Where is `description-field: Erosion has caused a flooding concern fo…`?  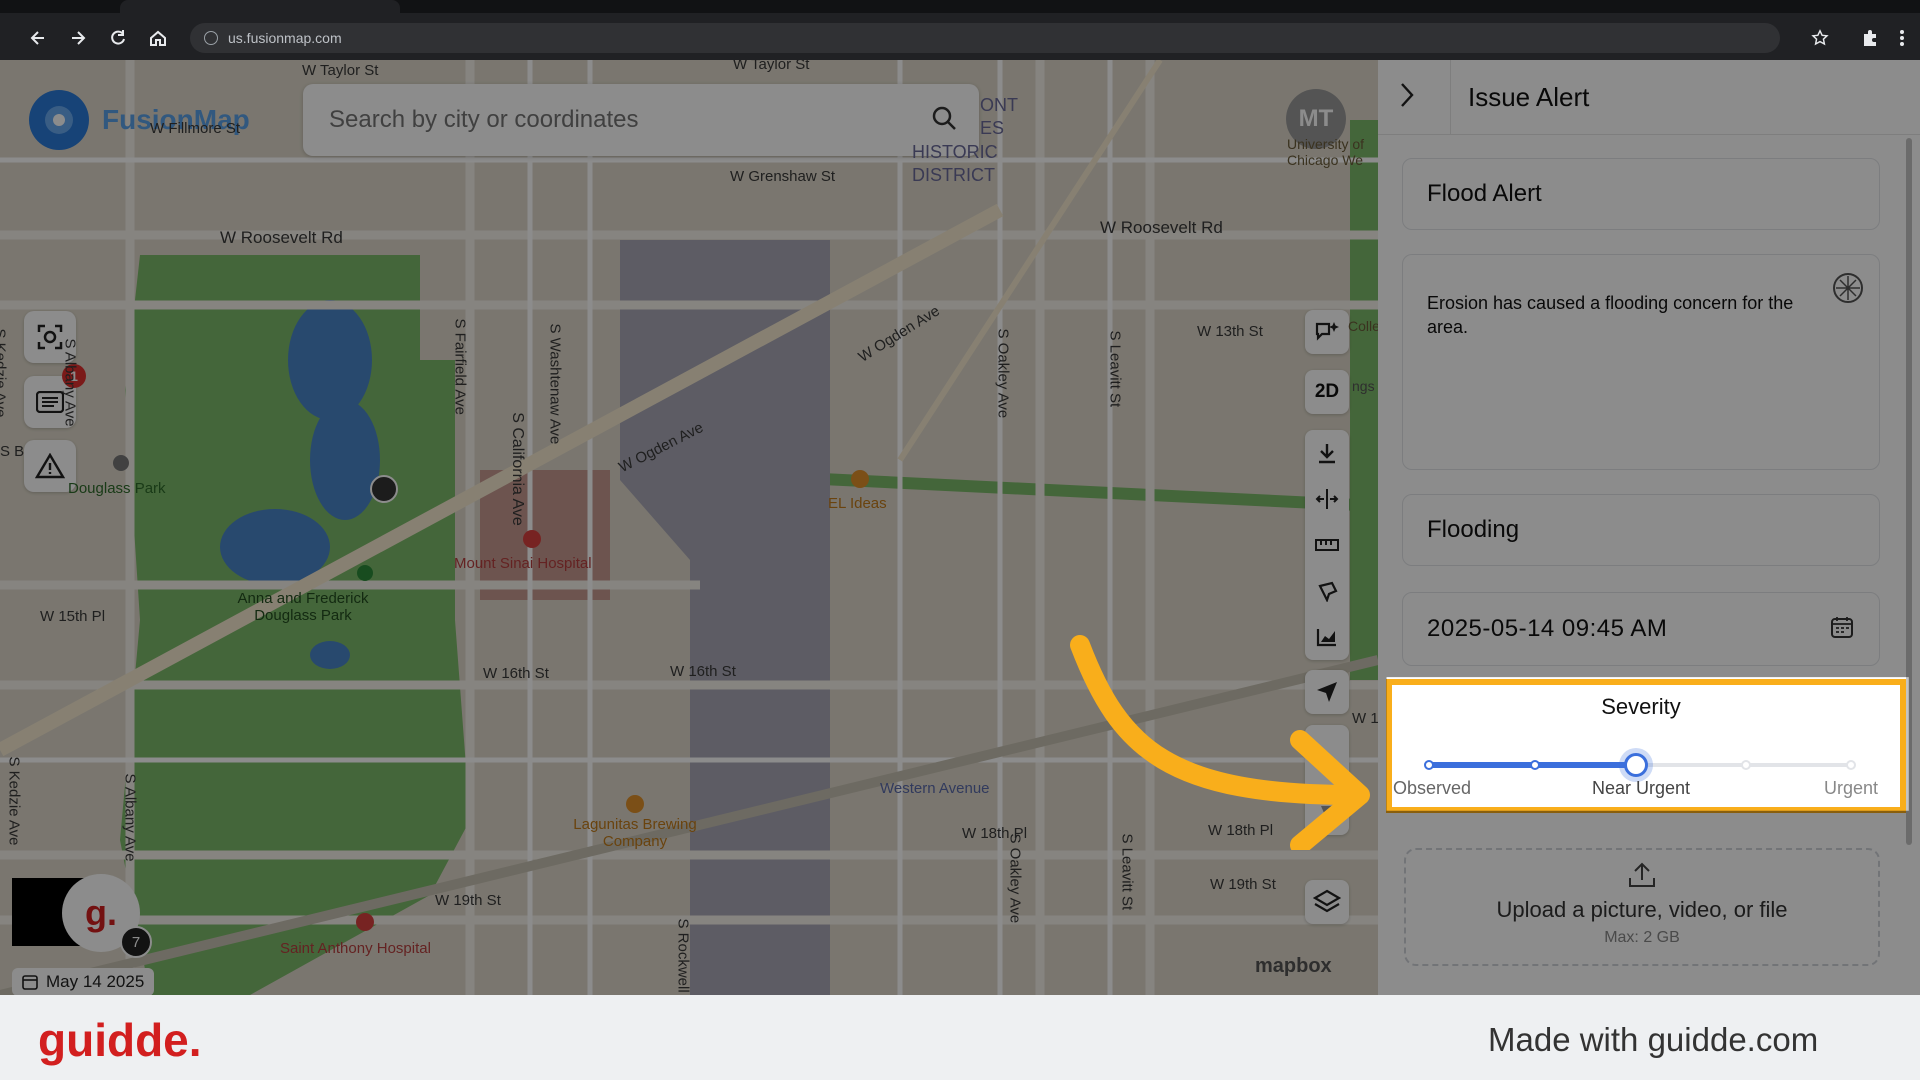 description-field: Erosion has caused a flooding concern fo… is located at coordinates (1641, 362).